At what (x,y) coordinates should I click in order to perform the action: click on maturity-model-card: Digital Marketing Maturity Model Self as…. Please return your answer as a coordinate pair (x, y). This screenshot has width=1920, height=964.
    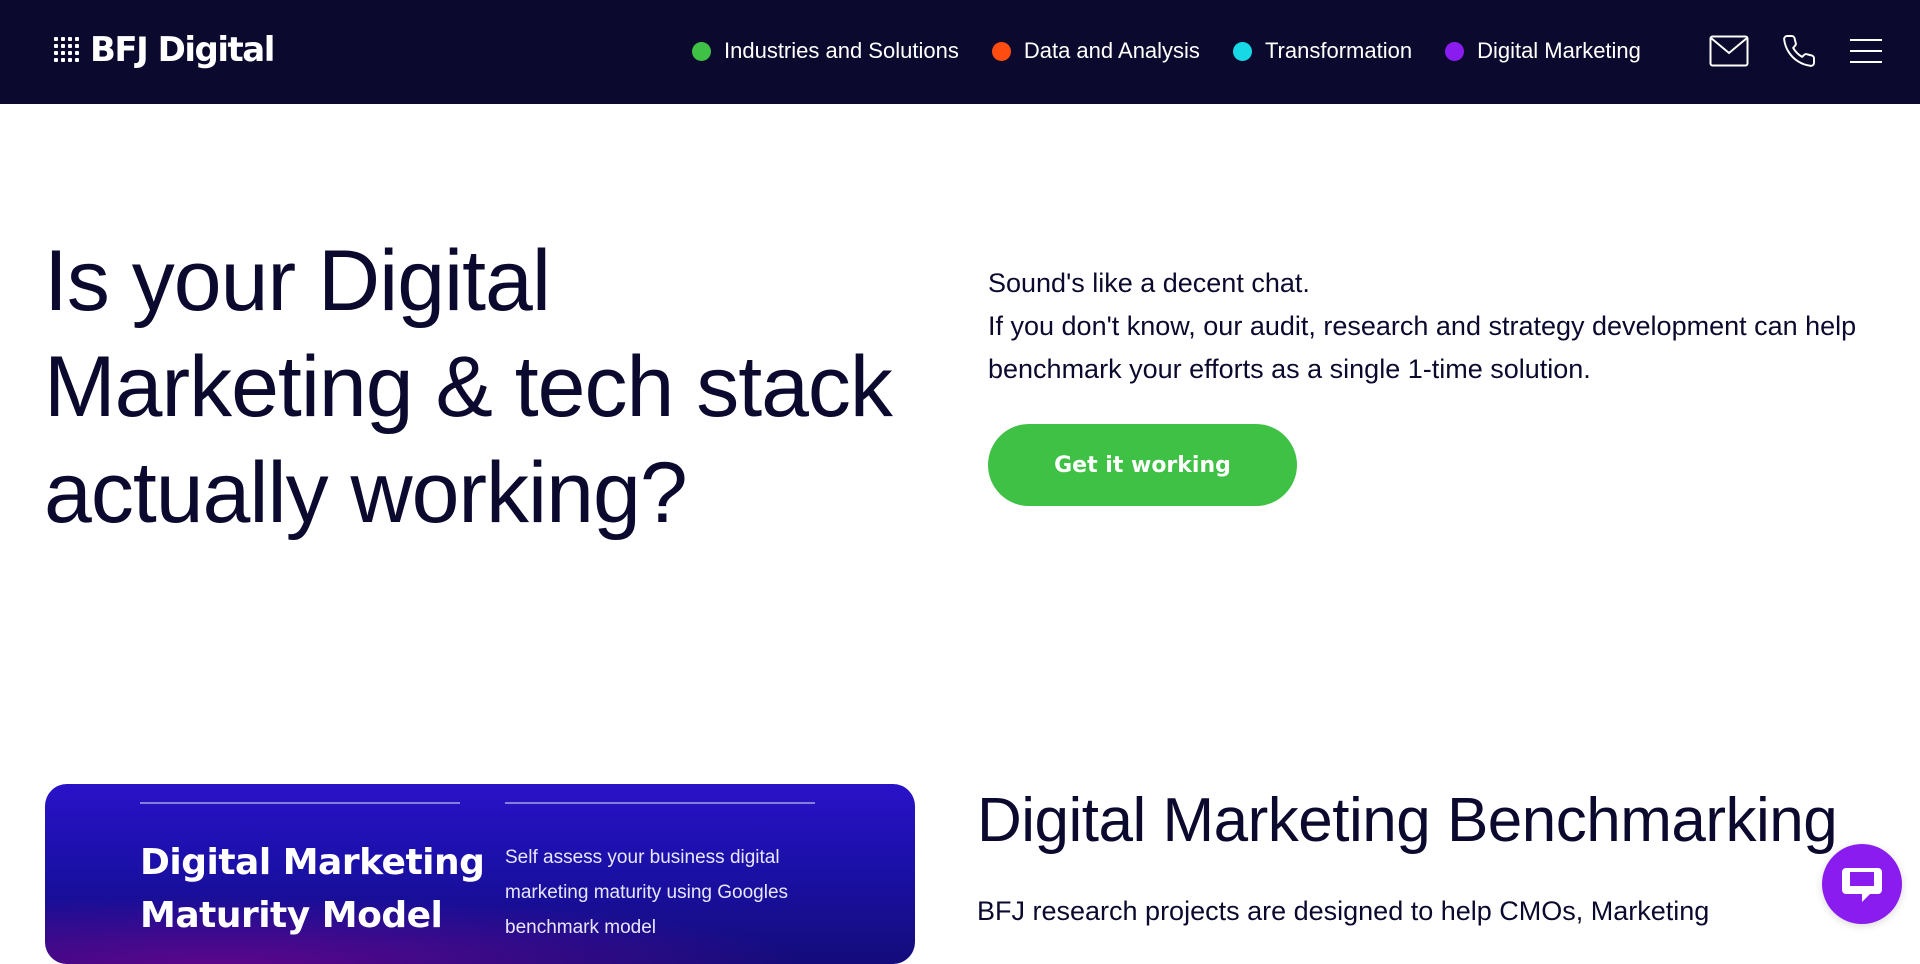
    Looking at the image, I should click on (480, 874).